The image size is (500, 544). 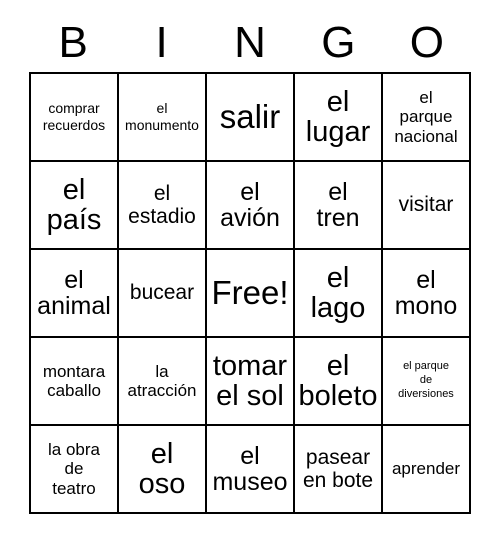 I want to click on bingo-cell: el lago, so click(x=339, y=294).